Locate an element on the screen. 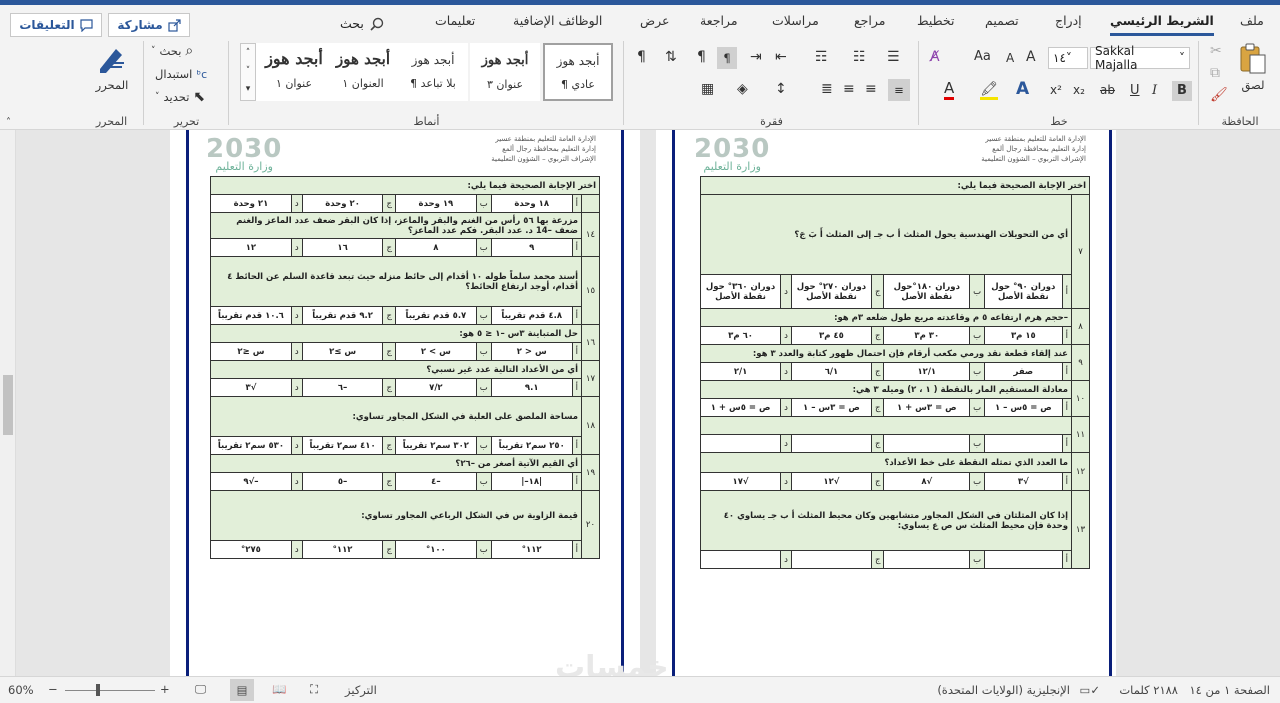 Image resolution: width=1280 pixels, height=703 pixels. tab-references: مراجع is located at coordinates (869, 20).